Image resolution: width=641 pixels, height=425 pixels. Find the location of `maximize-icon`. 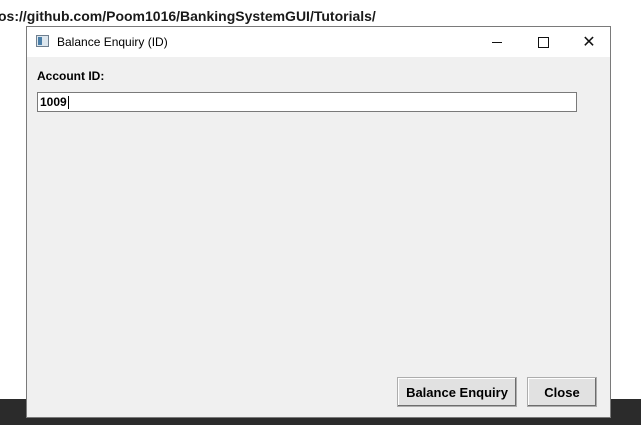

maximize-icon is located at coordinates (543, 42).